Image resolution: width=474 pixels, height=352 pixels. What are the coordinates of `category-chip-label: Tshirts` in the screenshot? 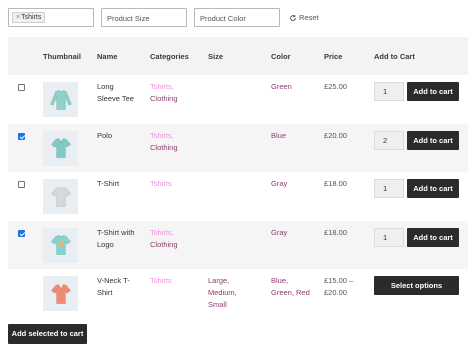 It's located at (31, 17).